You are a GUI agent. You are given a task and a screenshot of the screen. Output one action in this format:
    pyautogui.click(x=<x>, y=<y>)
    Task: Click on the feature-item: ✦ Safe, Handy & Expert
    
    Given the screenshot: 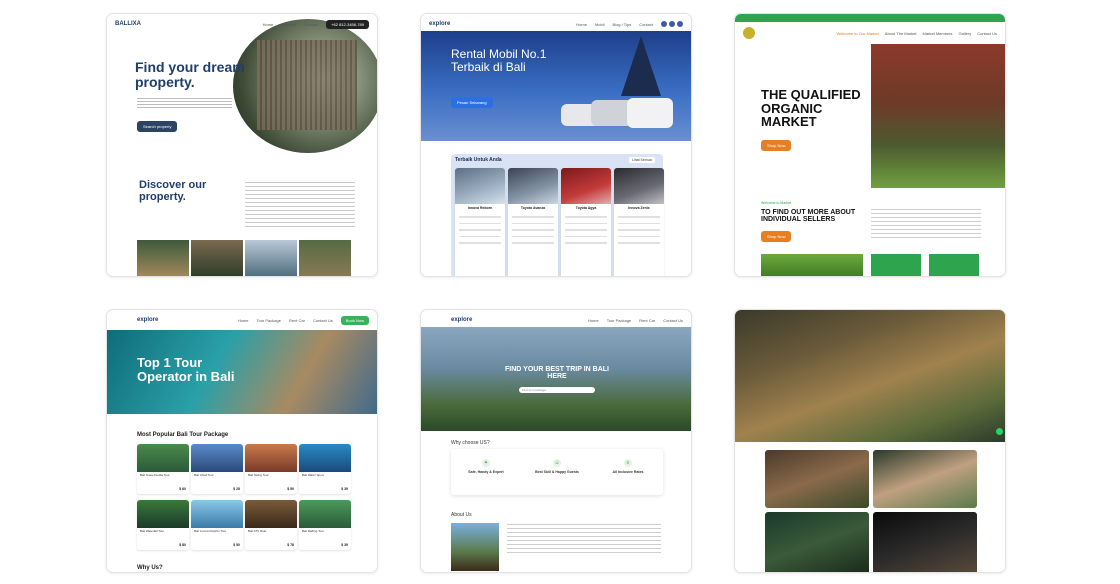 What is the action you would take?
    pyautogui.click(x=486, y=466)
    